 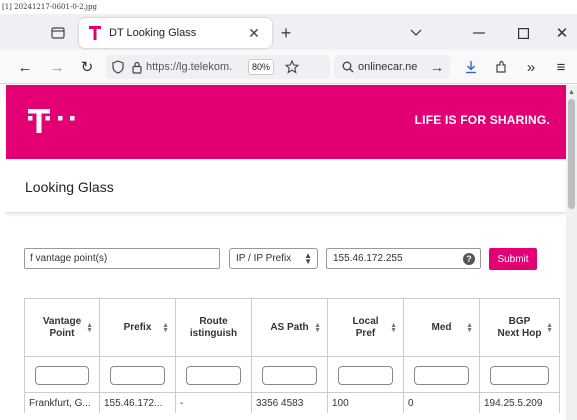 What do you see at coordinates (214, 403) in the screenshot?
I see `cell-route-distinguisher: -` at bounding box center [214, 403].